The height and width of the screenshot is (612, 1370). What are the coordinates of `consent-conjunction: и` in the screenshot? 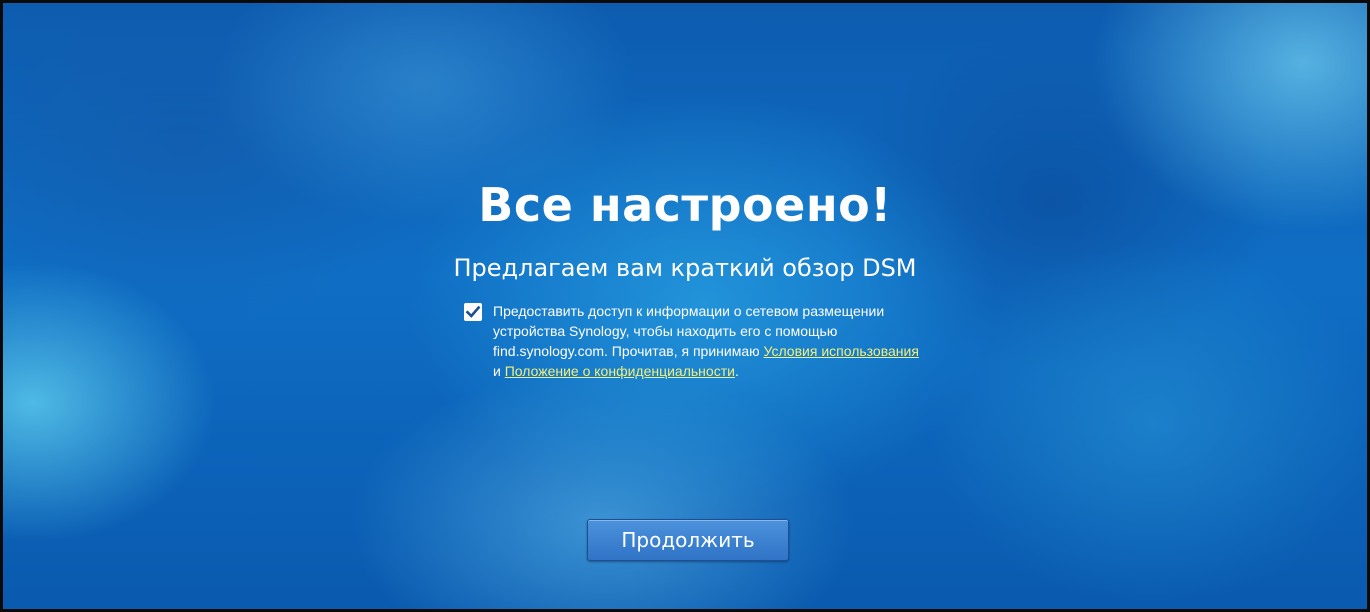 It's located at (499, 371).